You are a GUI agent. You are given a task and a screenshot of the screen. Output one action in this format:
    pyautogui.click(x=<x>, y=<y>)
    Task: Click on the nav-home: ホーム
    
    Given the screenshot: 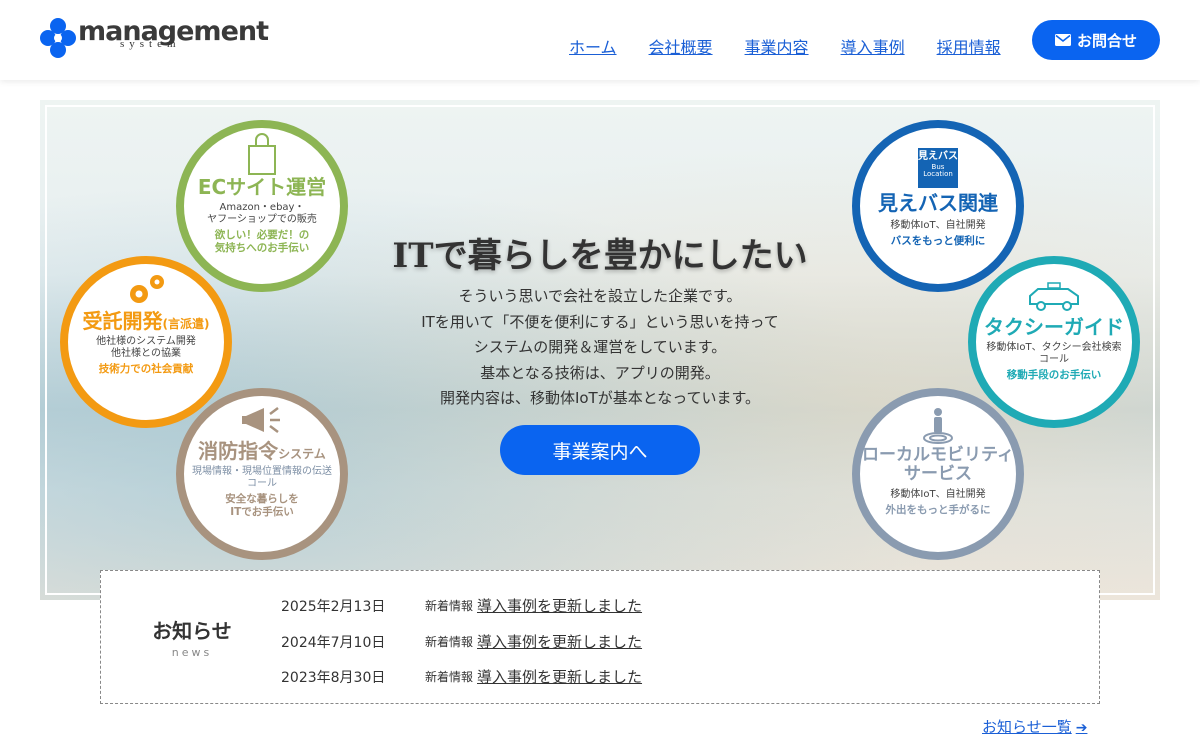 What is the action you would take?
    pyautogui.click(x=593, y=46)
    